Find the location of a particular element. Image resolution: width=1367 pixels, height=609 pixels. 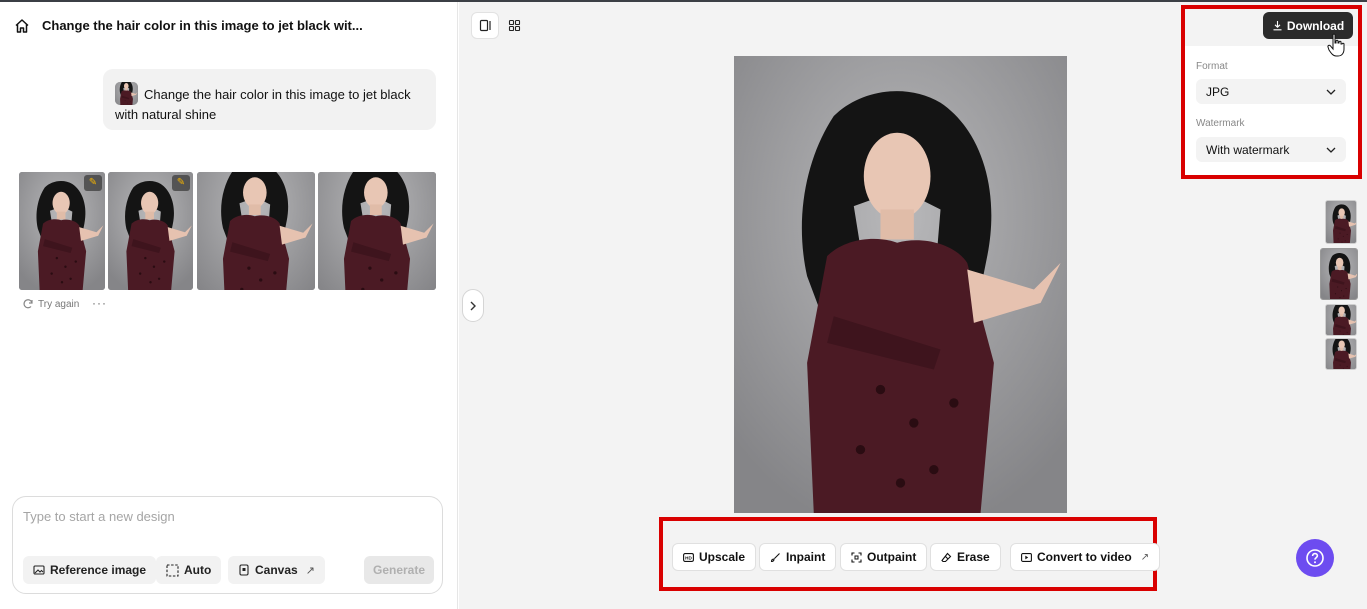

auto-label: Auto is located at coordinates (198, 570).